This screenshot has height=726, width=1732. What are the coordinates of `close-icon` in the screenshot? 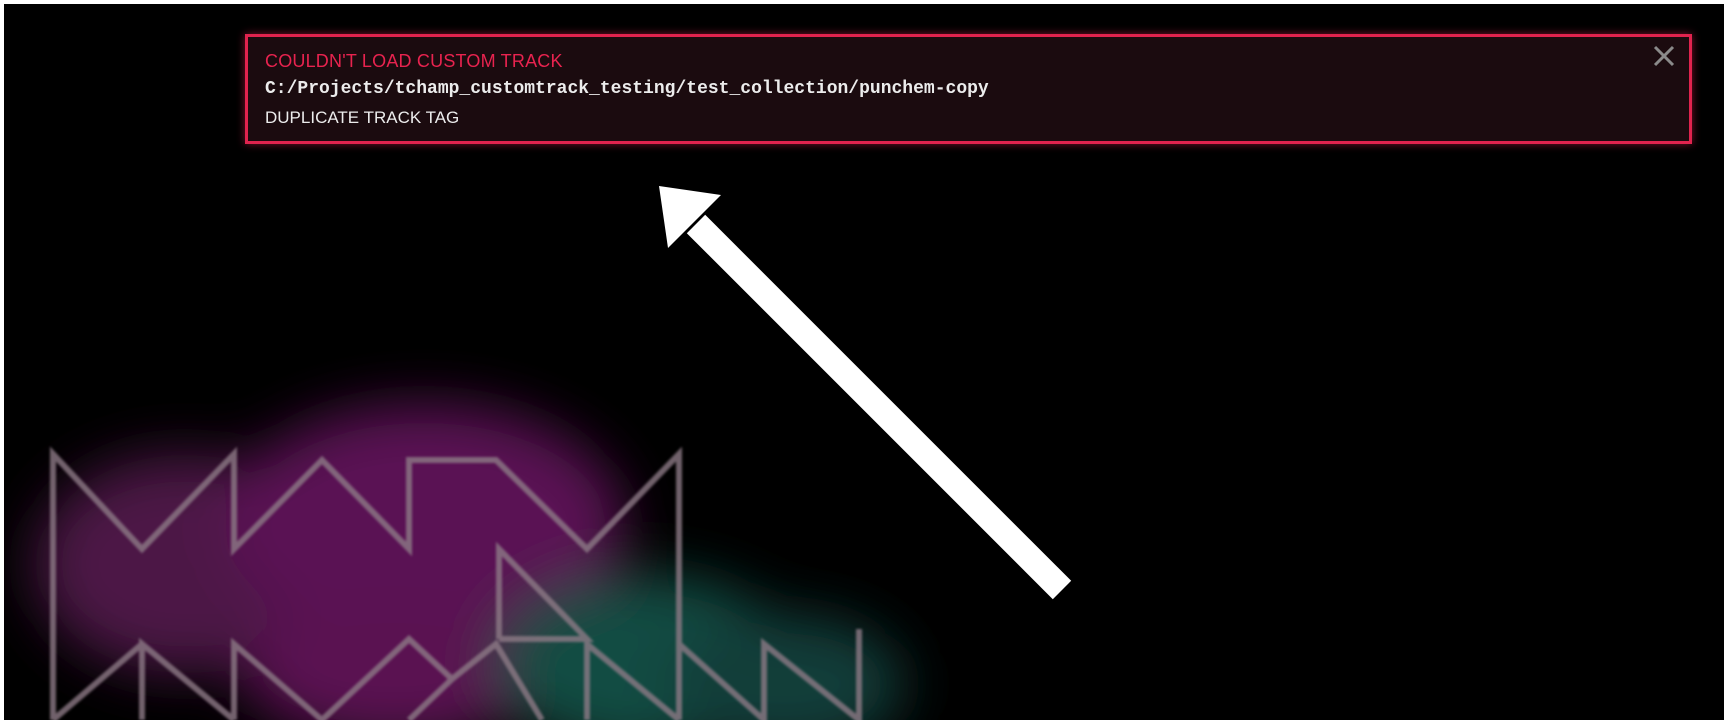 It's located at (1664, 56).